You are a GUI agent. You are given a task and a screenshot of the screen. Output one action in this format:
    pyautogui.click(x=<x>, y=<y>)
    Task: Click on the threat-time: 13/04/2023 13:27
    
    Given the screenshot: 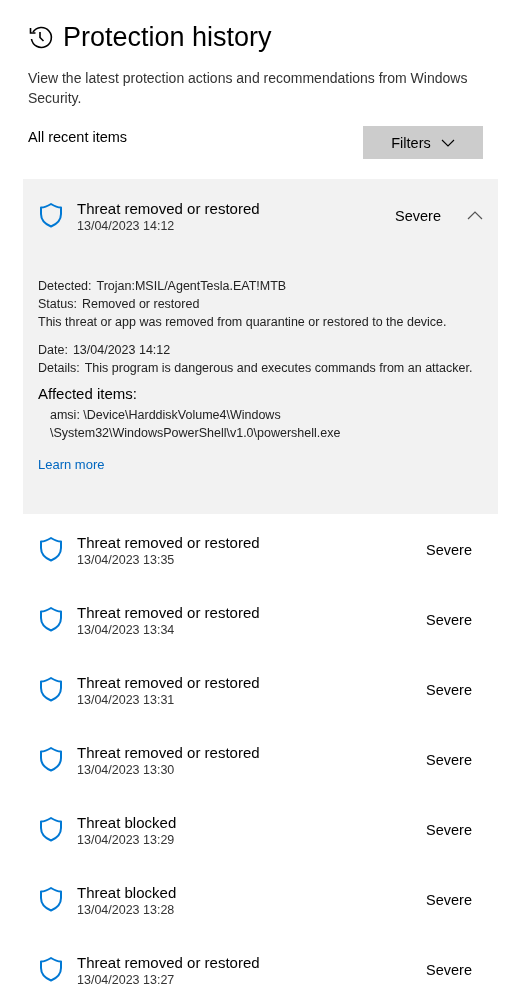 What is the action you would take?
    pyautogui.click(x=126, y=980)
    